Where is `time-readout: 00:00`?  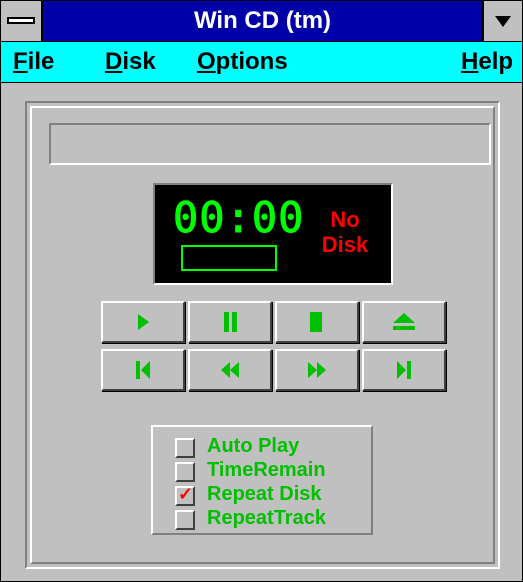
time-readout: 00:00 is located at coordinates (238, 218).